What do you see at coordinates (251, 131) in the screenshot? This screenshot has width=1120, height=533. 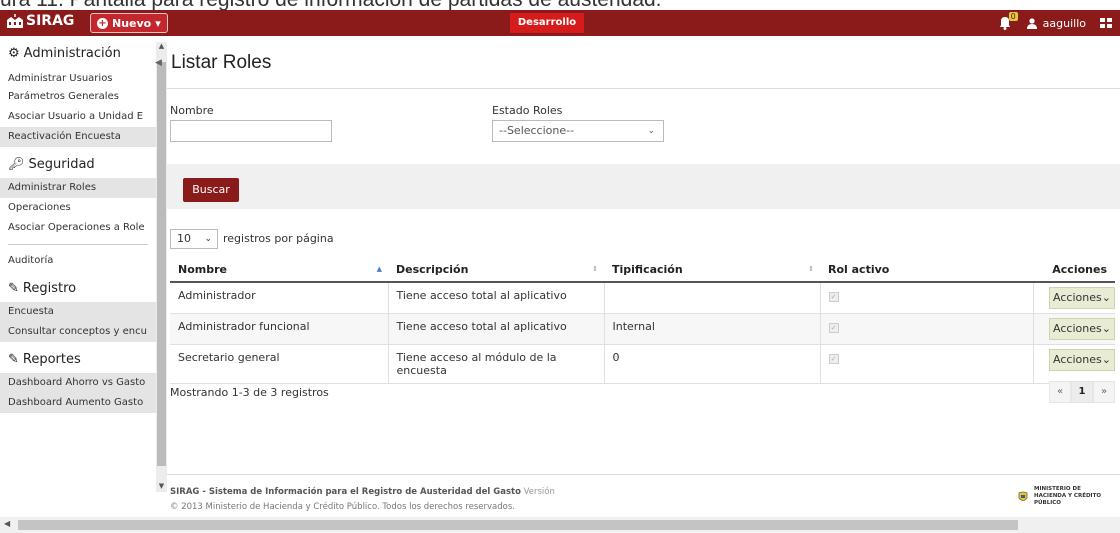 I see `name-filter-input` at bounding box center [251, 131].